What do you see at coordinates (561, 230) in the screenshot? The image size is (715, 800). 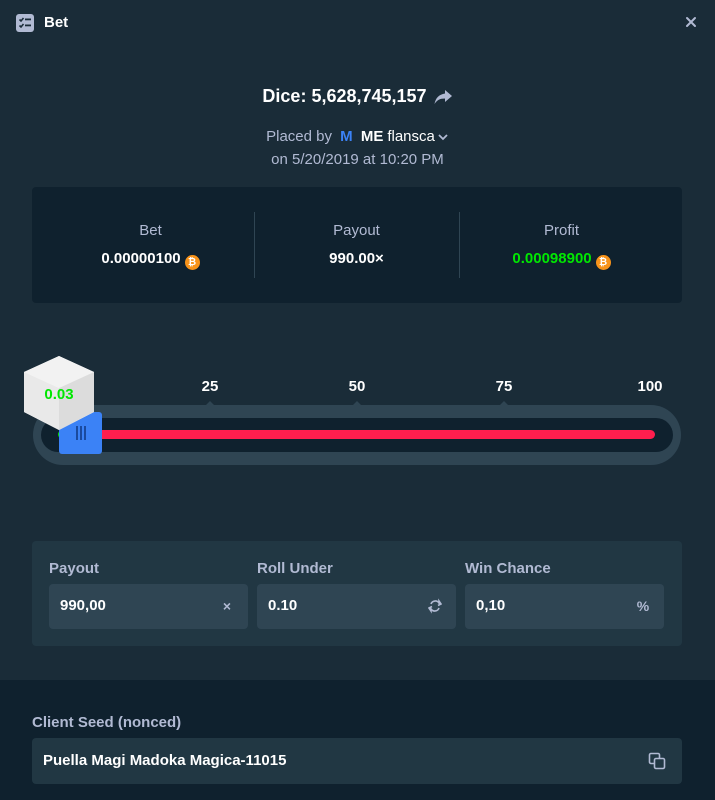 I see `stat-profit-label: Profit` at bounding box center [561, 230].